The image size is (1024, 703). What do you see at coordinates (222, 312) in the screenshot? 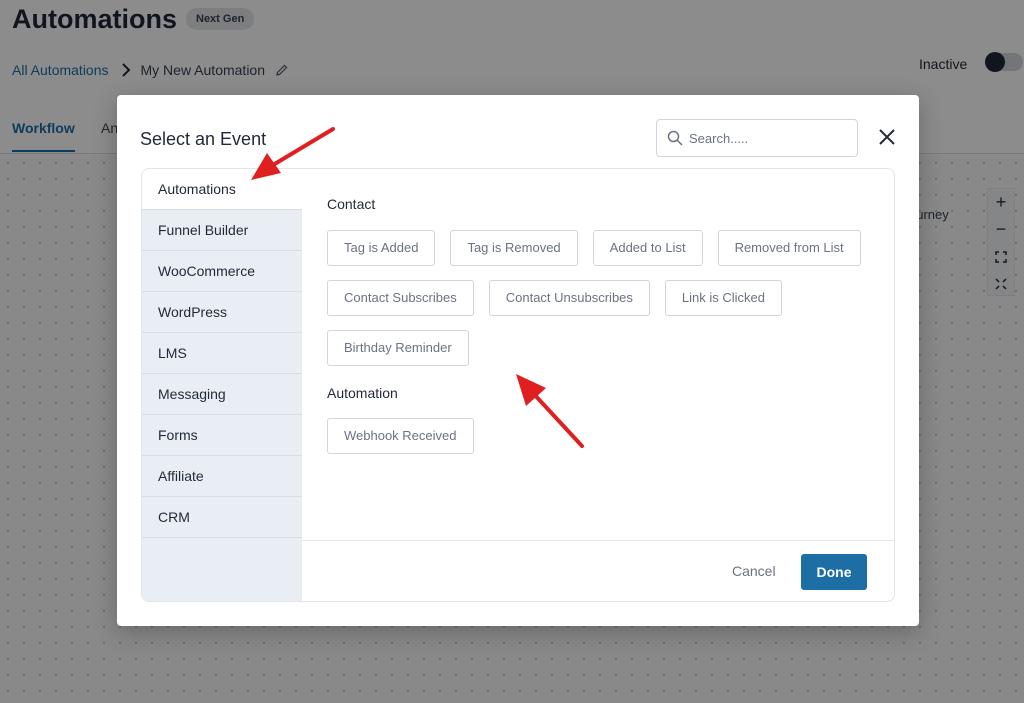
I see `sidebar-item-wordpress: WordPress` at bounding box center [222, 312].